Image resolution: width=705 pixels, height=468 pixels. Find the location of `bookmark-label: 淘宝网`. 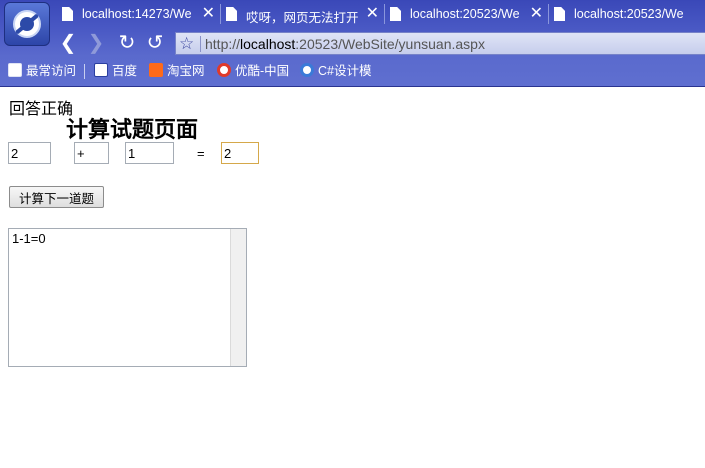

bookmark-label: 淘宝网 is located at coordinates (186, 71).